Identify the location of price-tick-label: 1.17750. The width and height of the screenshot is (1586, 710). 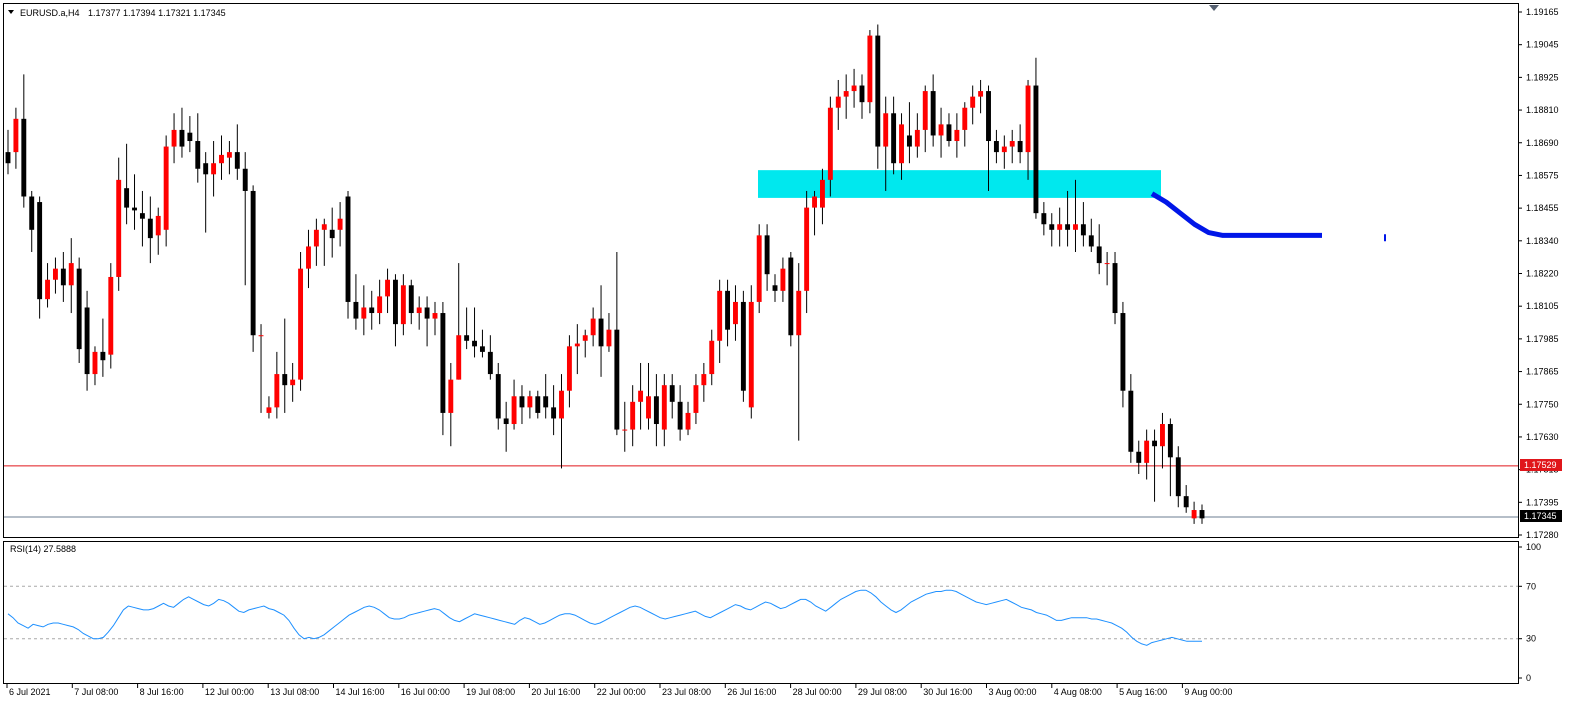
(1542, 404).